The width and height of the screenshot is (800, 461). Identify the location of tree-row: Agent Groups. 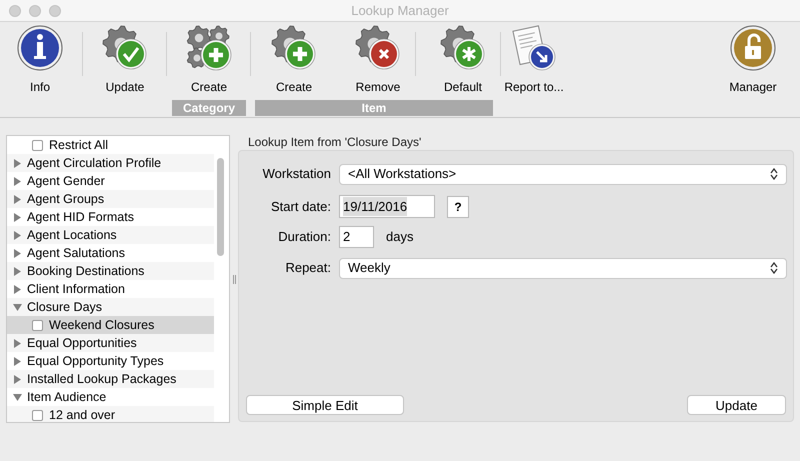
(110, 199).